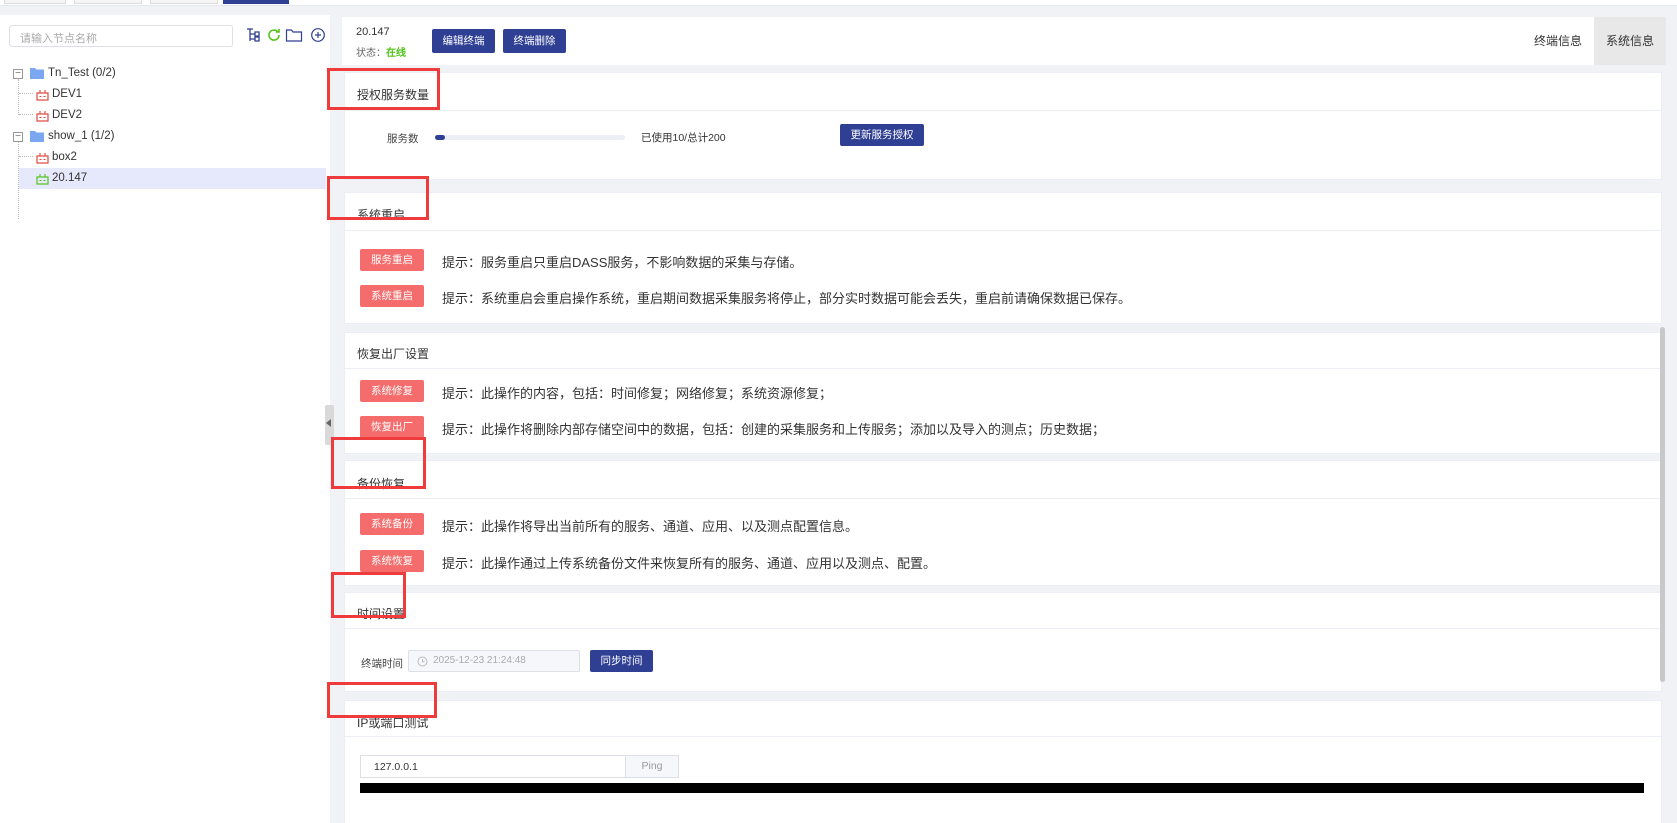 This screenshot has width=1677, height=823. What do you see at coordinates (371, 53) in the screenshot?
I see `status-label: 状态：` at bounding box center [371, 53].